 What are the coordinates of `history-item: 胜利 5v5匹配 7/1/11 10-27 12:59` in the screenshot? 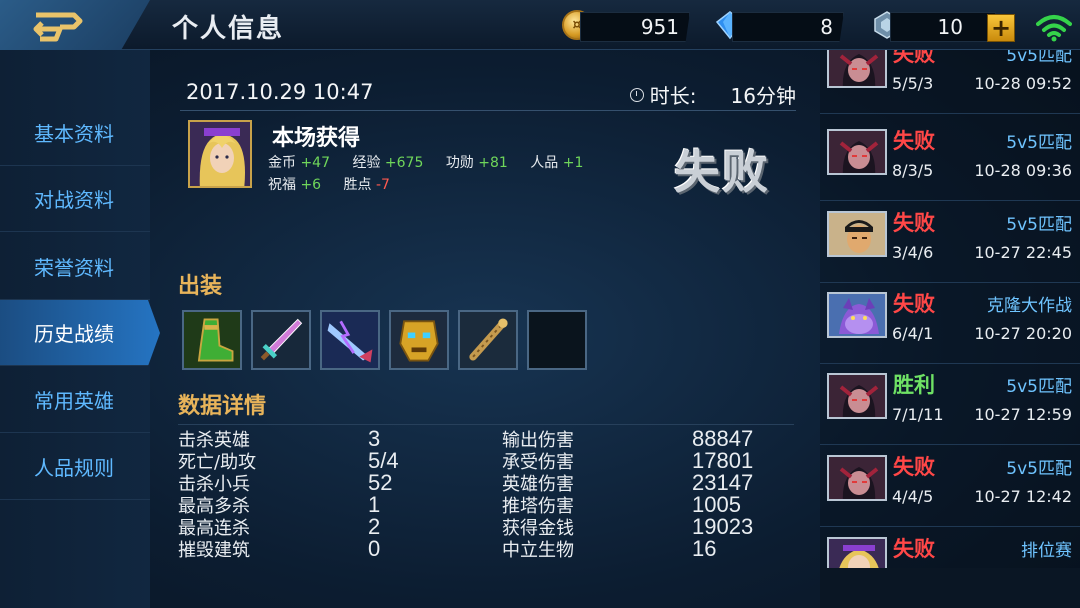 It's located at (950, 404).